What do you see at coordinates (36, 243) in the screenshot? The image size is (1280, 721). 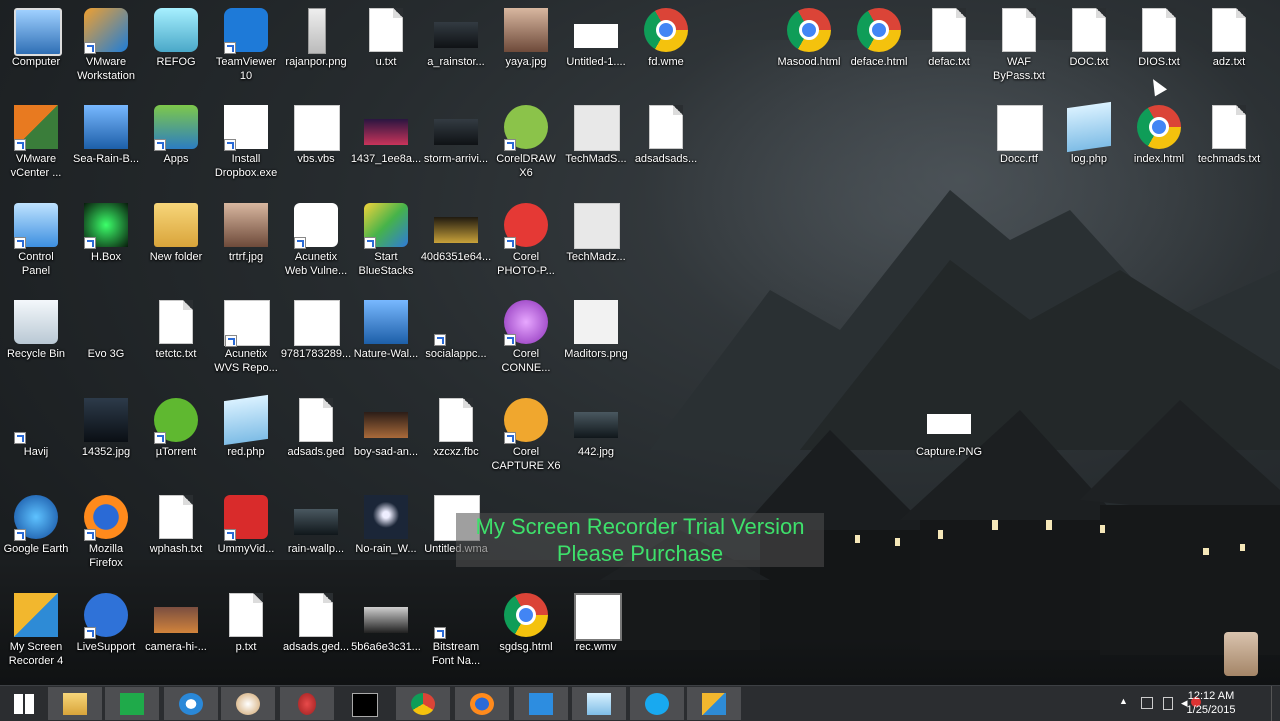 I see `desktop-icon-control-panel: Control Panel` at bounding box center [36, 243].